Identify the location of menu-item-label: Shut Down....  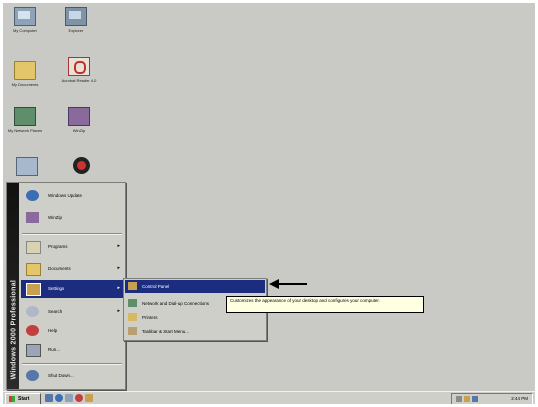
(61, 375).